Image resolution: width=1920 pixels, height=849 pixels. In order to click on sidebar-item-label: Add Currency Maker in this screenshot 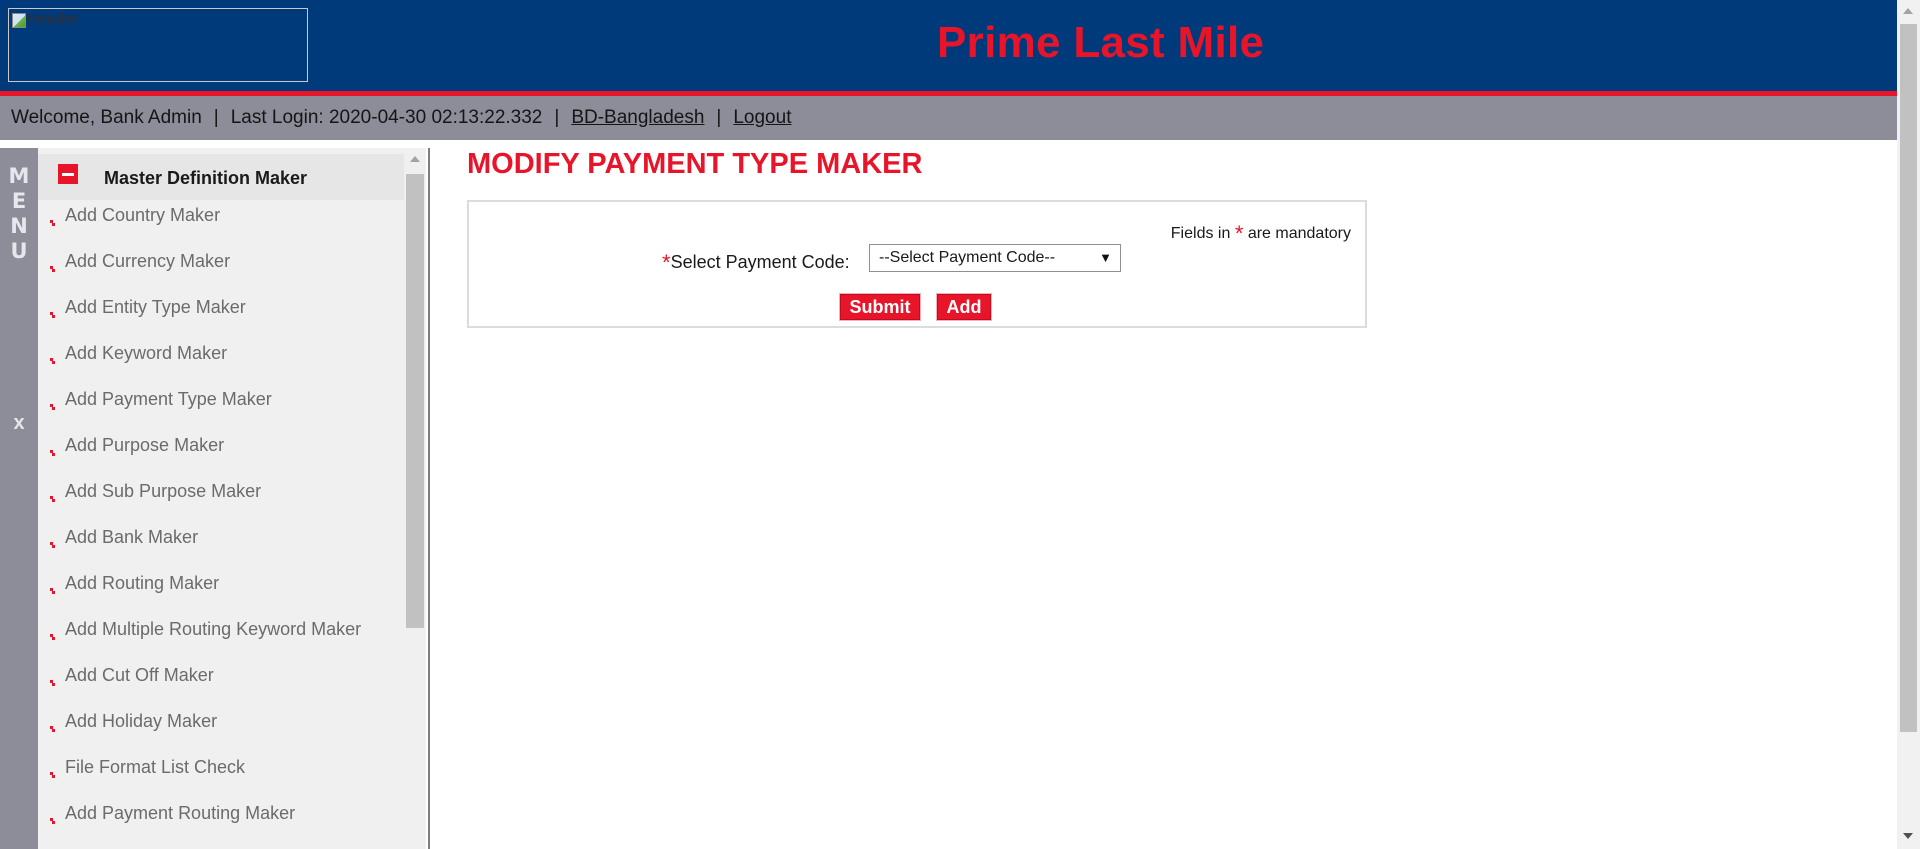, I will do `click(147, 261)`.